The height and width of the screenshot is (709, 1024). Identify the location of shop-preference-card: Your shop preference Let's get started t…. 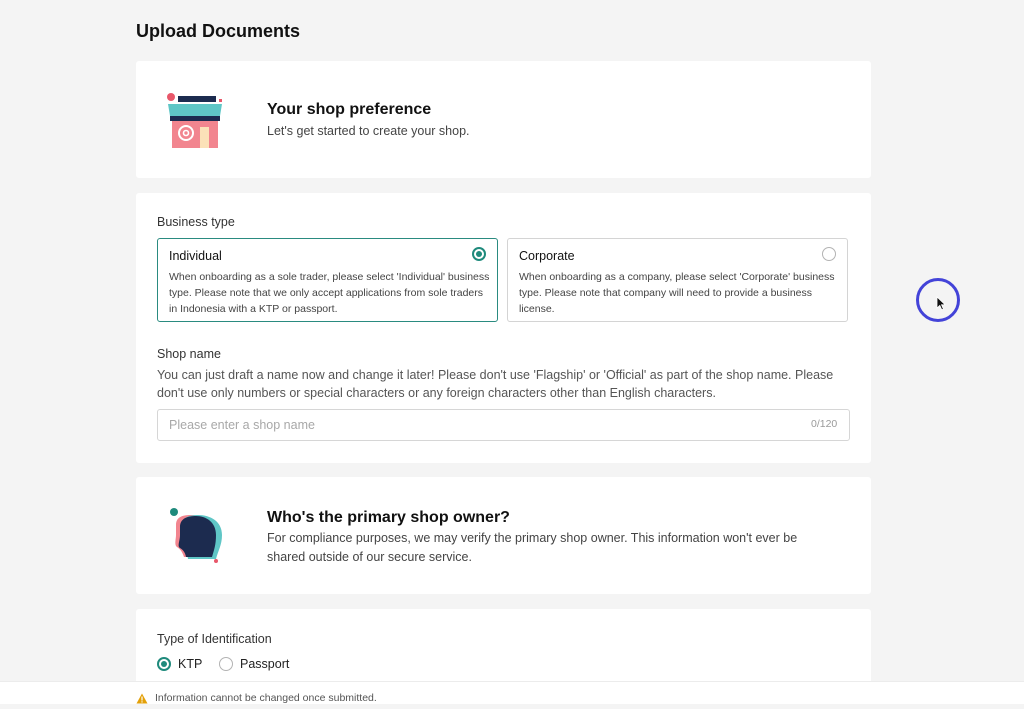
(503, 119).